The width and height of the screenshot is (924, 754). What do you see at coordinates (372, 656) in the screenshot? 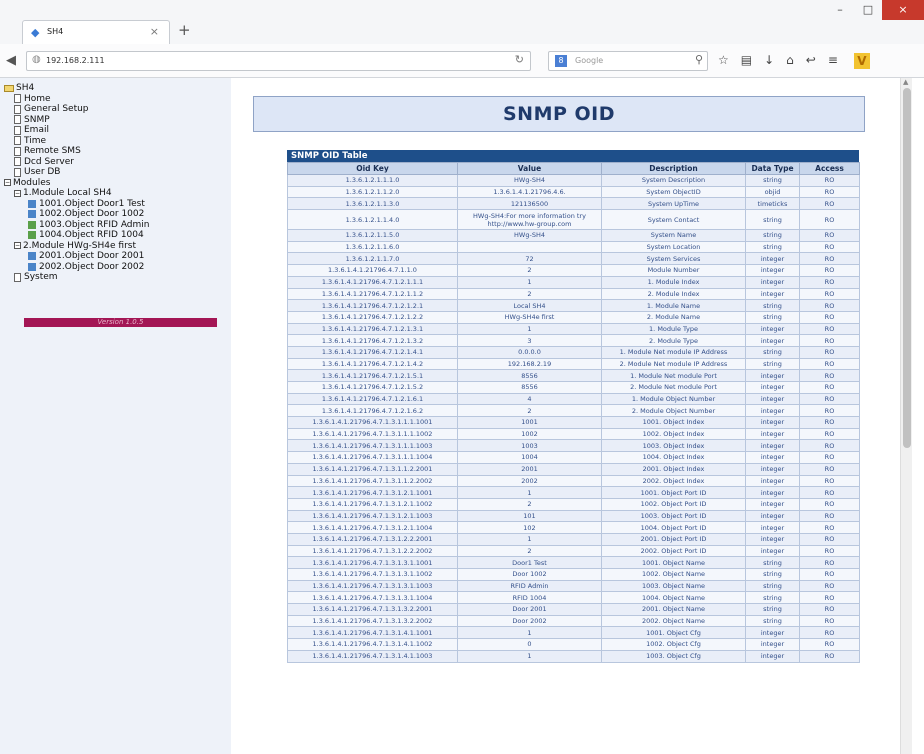
I see `oid-key-cell: 1.3.6.1.4.1.21796.4.7.1.3.1.4.1.1003` at bounding box center [372, 656].